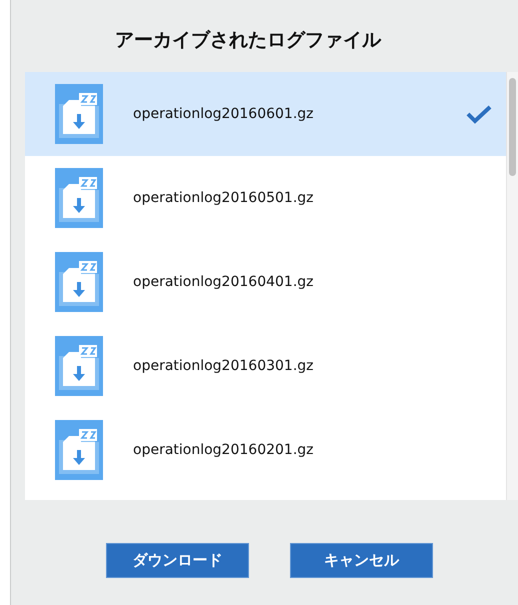  I want to click on file-row: operationlog20160501.gz, so click(265, 198).